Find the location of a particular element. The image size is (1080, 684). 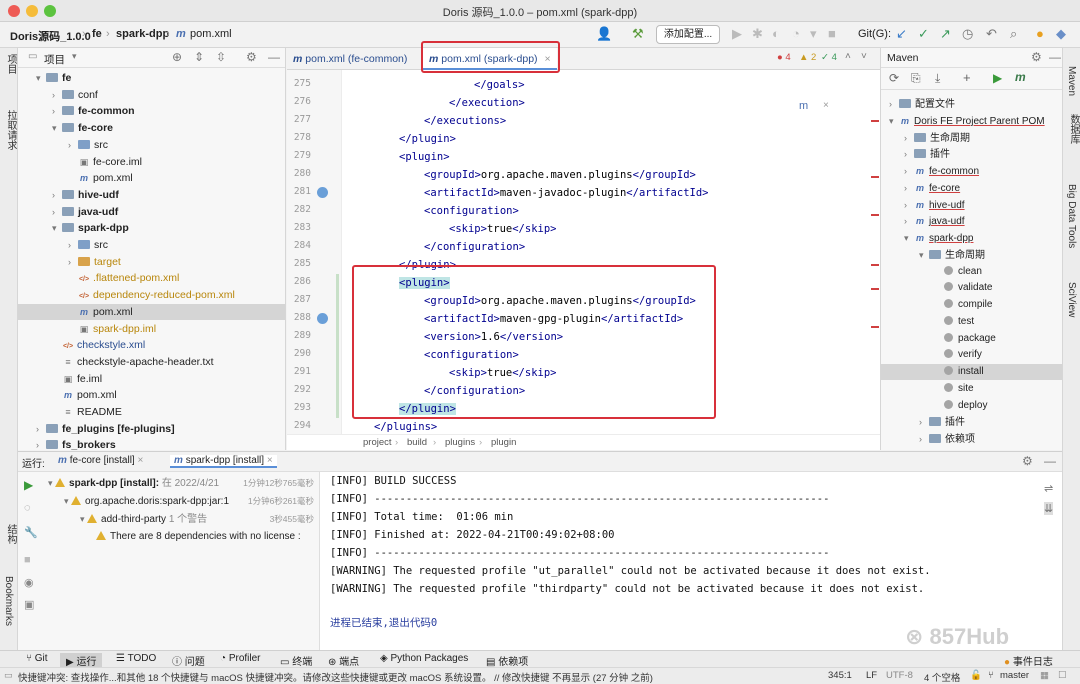

project-tree-item: › hive-udf is located at coordinates (151, 195).